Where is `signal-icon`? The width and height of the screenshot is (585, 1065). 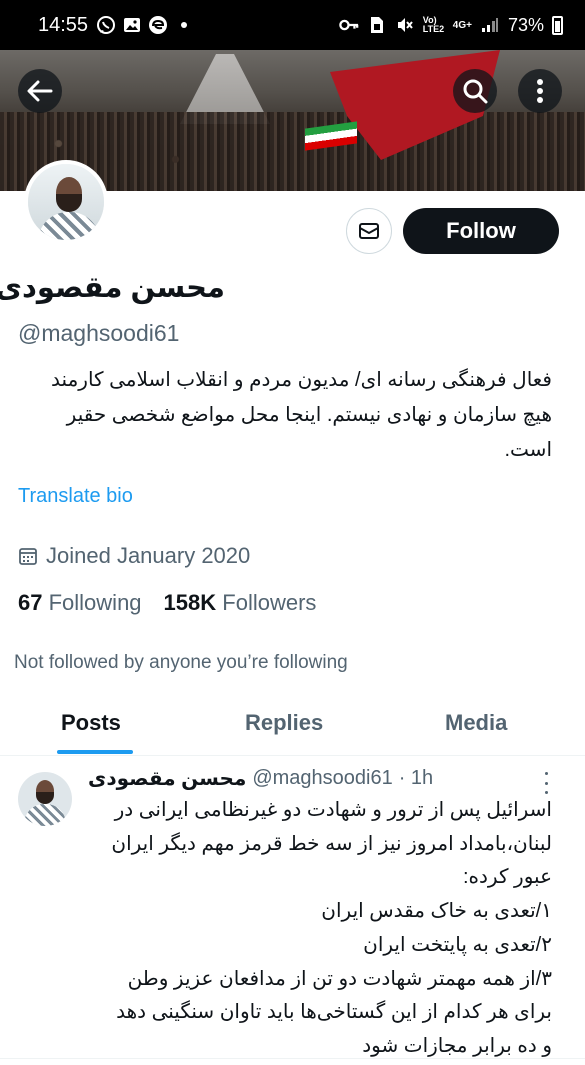
signal-icon is located at coordinates (490, 25).